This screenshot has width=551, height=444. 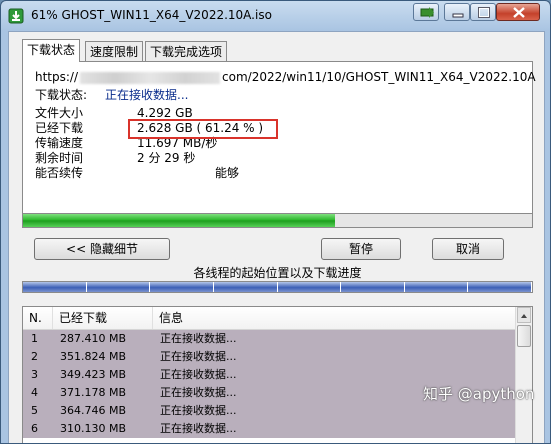 I want to click on close-icon, so click(x=519, y=12).